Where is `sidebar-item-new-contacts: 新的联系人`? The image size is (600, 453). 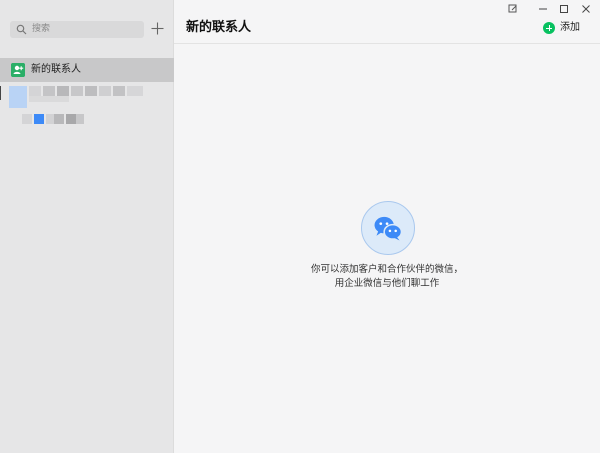 sidebar-item-new-contacts: 新的联系人 is located at coordinates (87, 70).